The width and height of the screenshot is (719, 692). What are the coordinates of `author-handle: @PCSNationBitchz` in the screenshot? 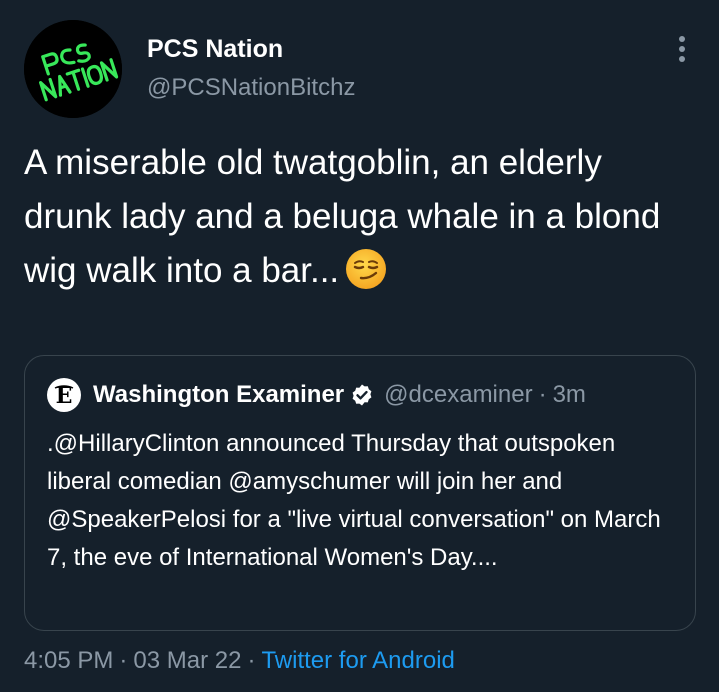 It's located at (251, 88).